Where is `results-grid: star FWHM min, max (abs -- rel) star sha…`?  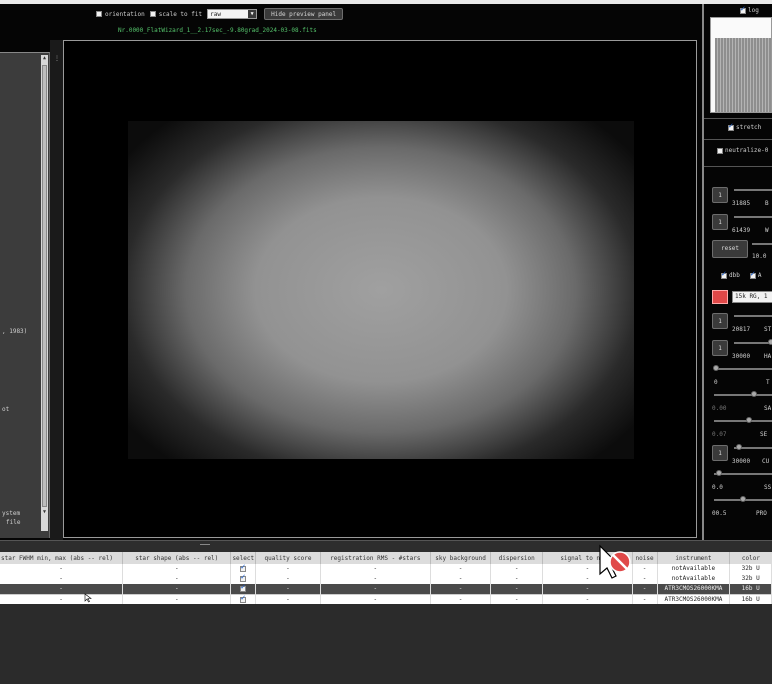 results-grid: star FWHM min, max (abs -- rel) star sha… is located at coordinates (386, 578).